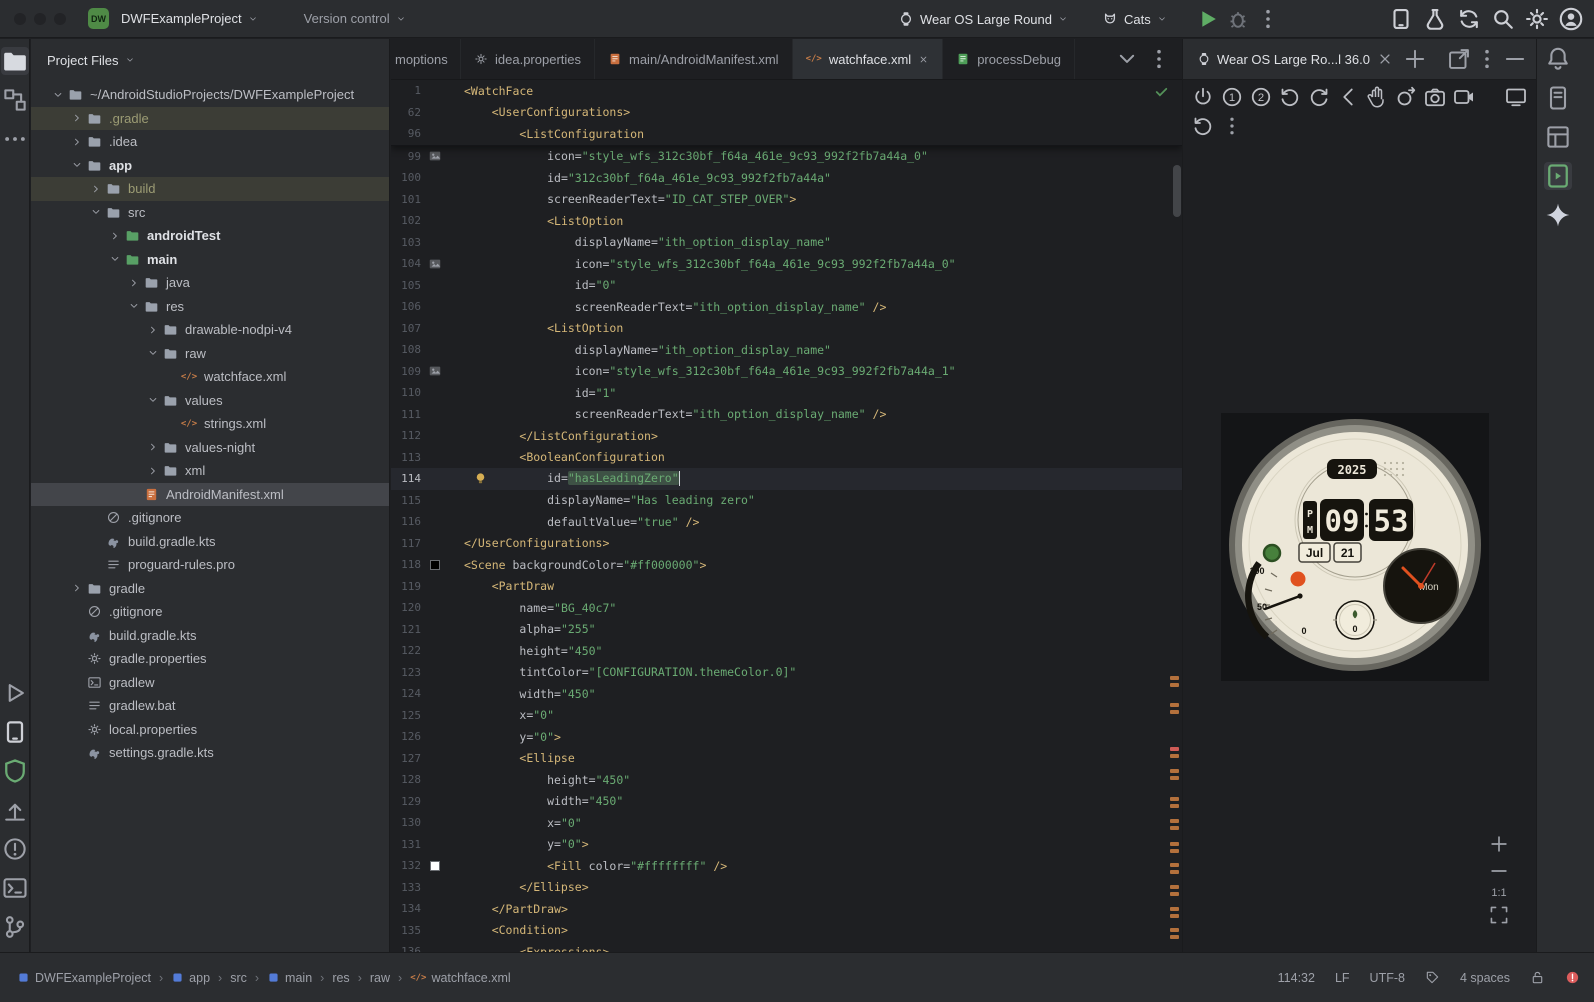 Image resolution: width=1594 pixels, height=1002 pixels. What do you see at coordinates (786, 565) in the screenshot?
I see `code-line-118: 118 <Scene backgroundColor="#ff000000">` at bounding box center [786, 565].